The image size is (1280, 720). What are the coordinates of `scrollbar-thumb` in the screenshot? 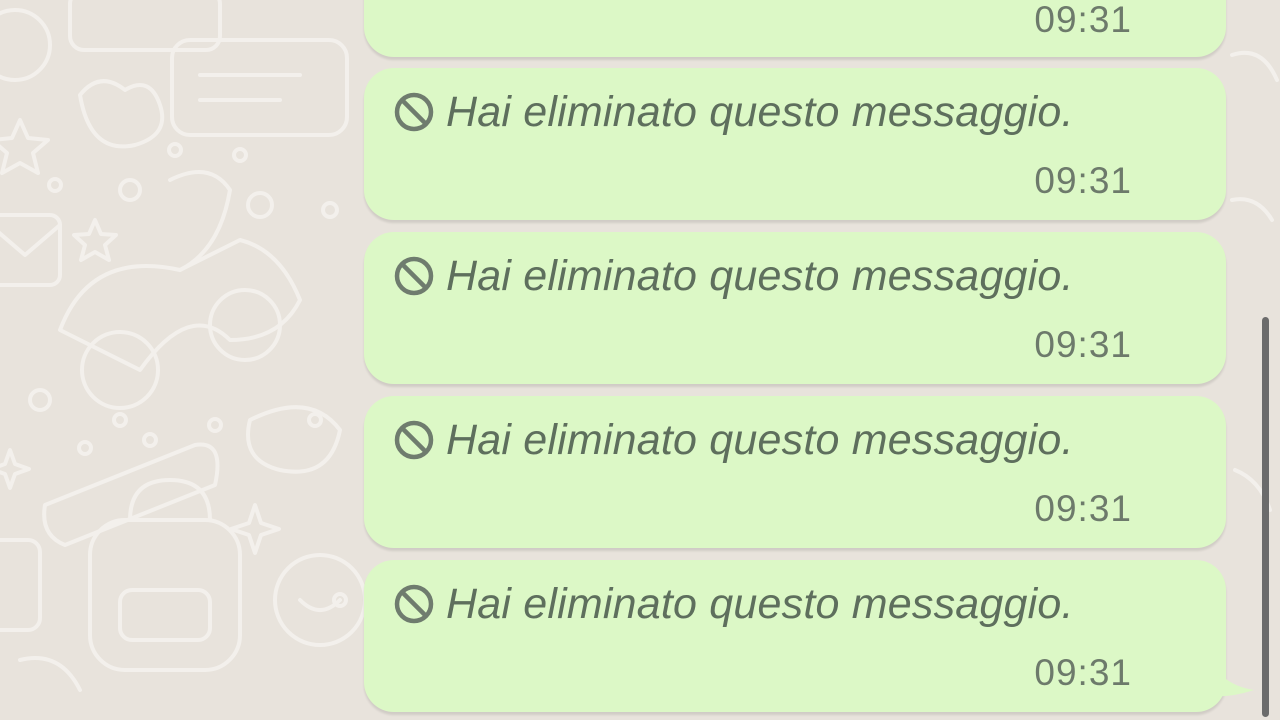 It's located at (1265, 517).